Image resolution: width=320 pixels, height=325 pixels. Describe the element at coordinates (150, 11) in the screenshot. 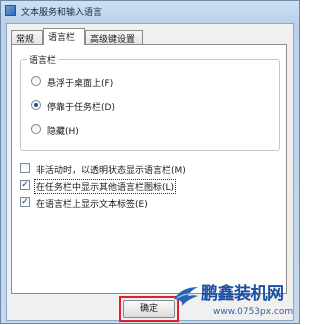

I see `title-bar: 文本服务和输入语言` at that location.